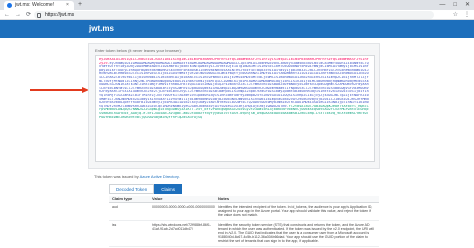  I want to click on url-text: https://jwt.ms, so click(60, 15).